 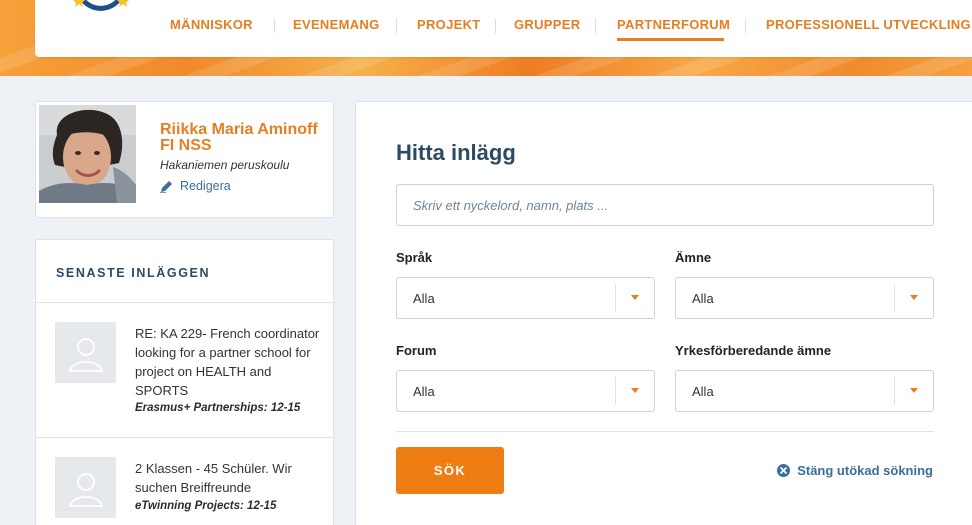 What do you see at coordinates (804, 298) in the screenshot?
I see `subject-select: Alla` at bounding box center [804, 298].